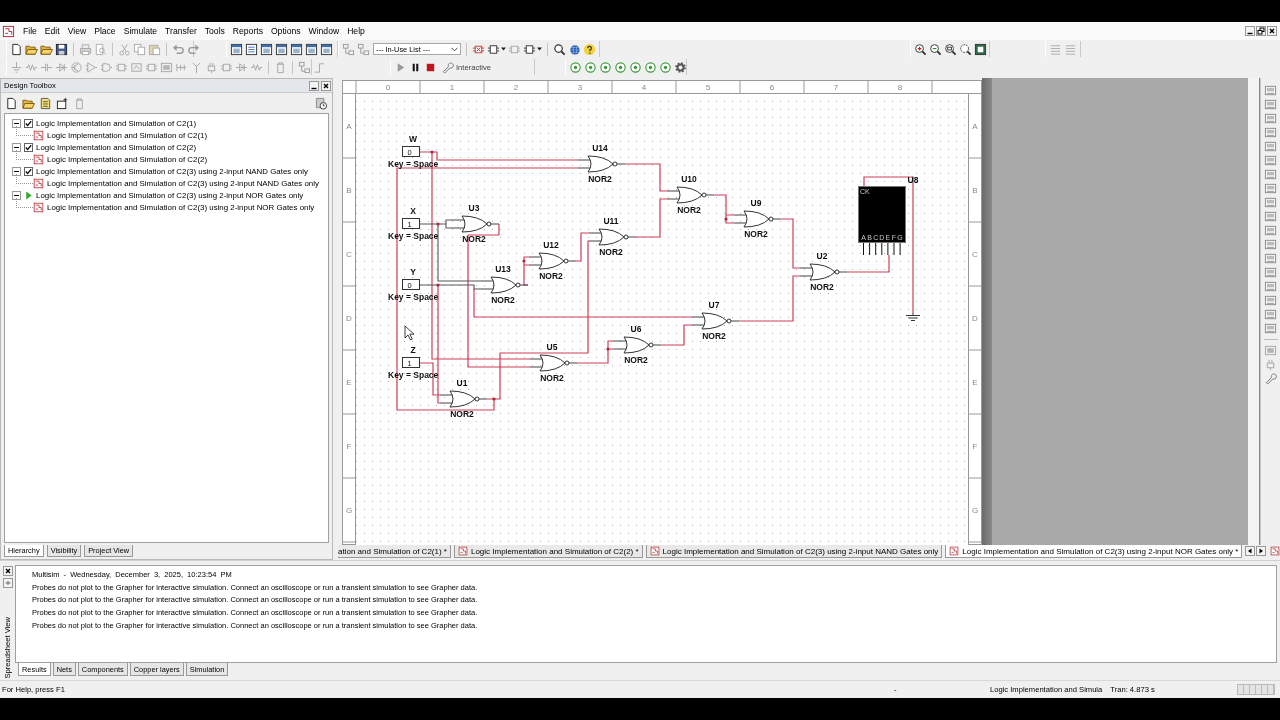 The image size is (1280, 720). Describe the element at coordinates (965, 49) in the screenshot. I see `zoom-fit-icon` at that location.